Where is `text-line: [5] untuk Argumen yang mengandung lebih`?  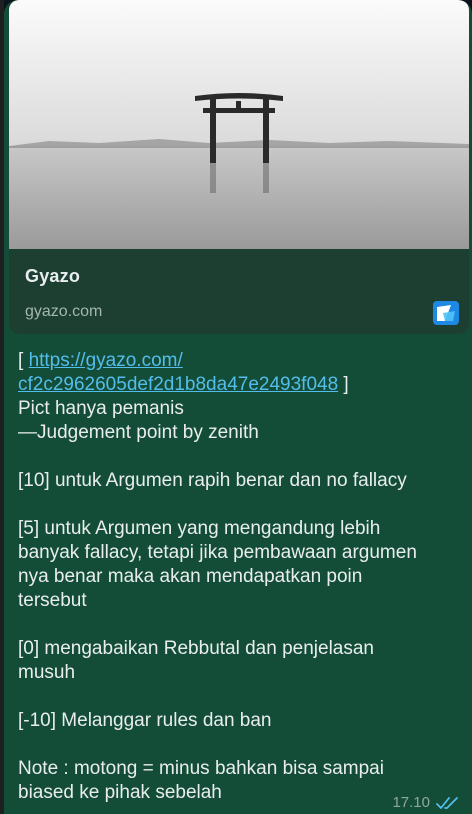 text-line: [5] untuk Argumen yang mengandung lebih is located at coordinates (199, 528).